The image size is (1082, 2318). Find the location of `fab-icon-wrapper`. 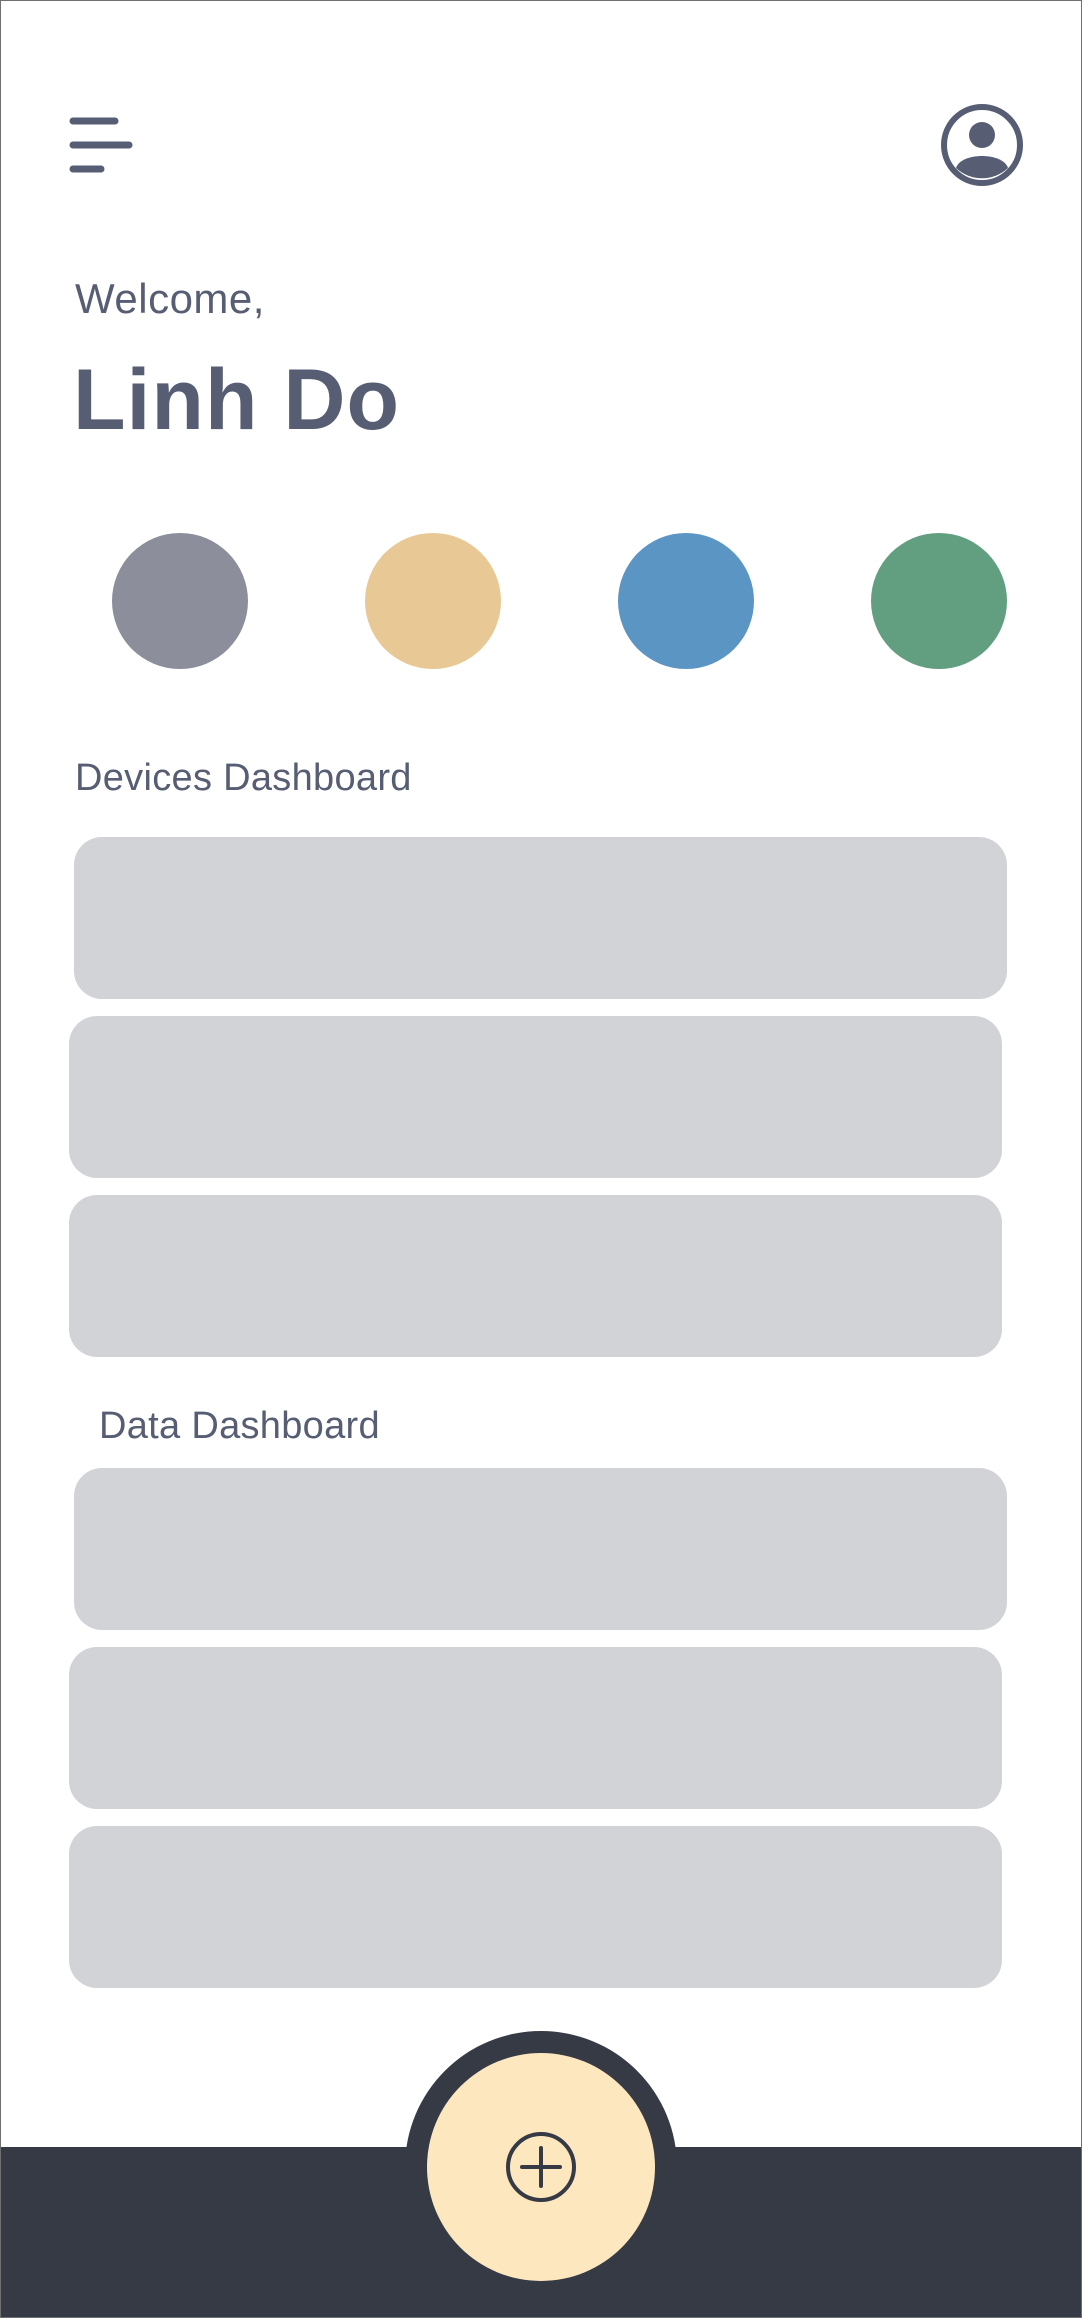

fab-icon-wrapper is located at coordinates (541, 2167).